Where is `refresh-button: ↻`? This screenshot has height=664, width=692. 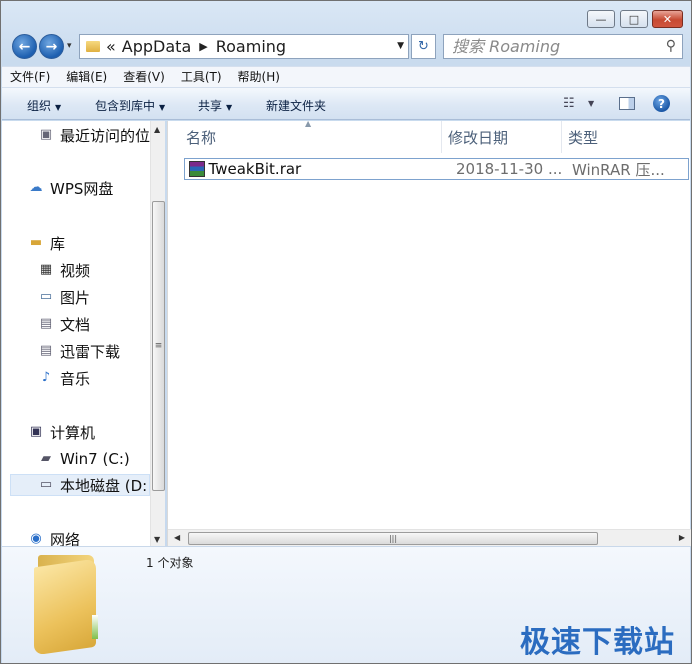 refresh-button: ↻ is located at coordinates (423, 46).